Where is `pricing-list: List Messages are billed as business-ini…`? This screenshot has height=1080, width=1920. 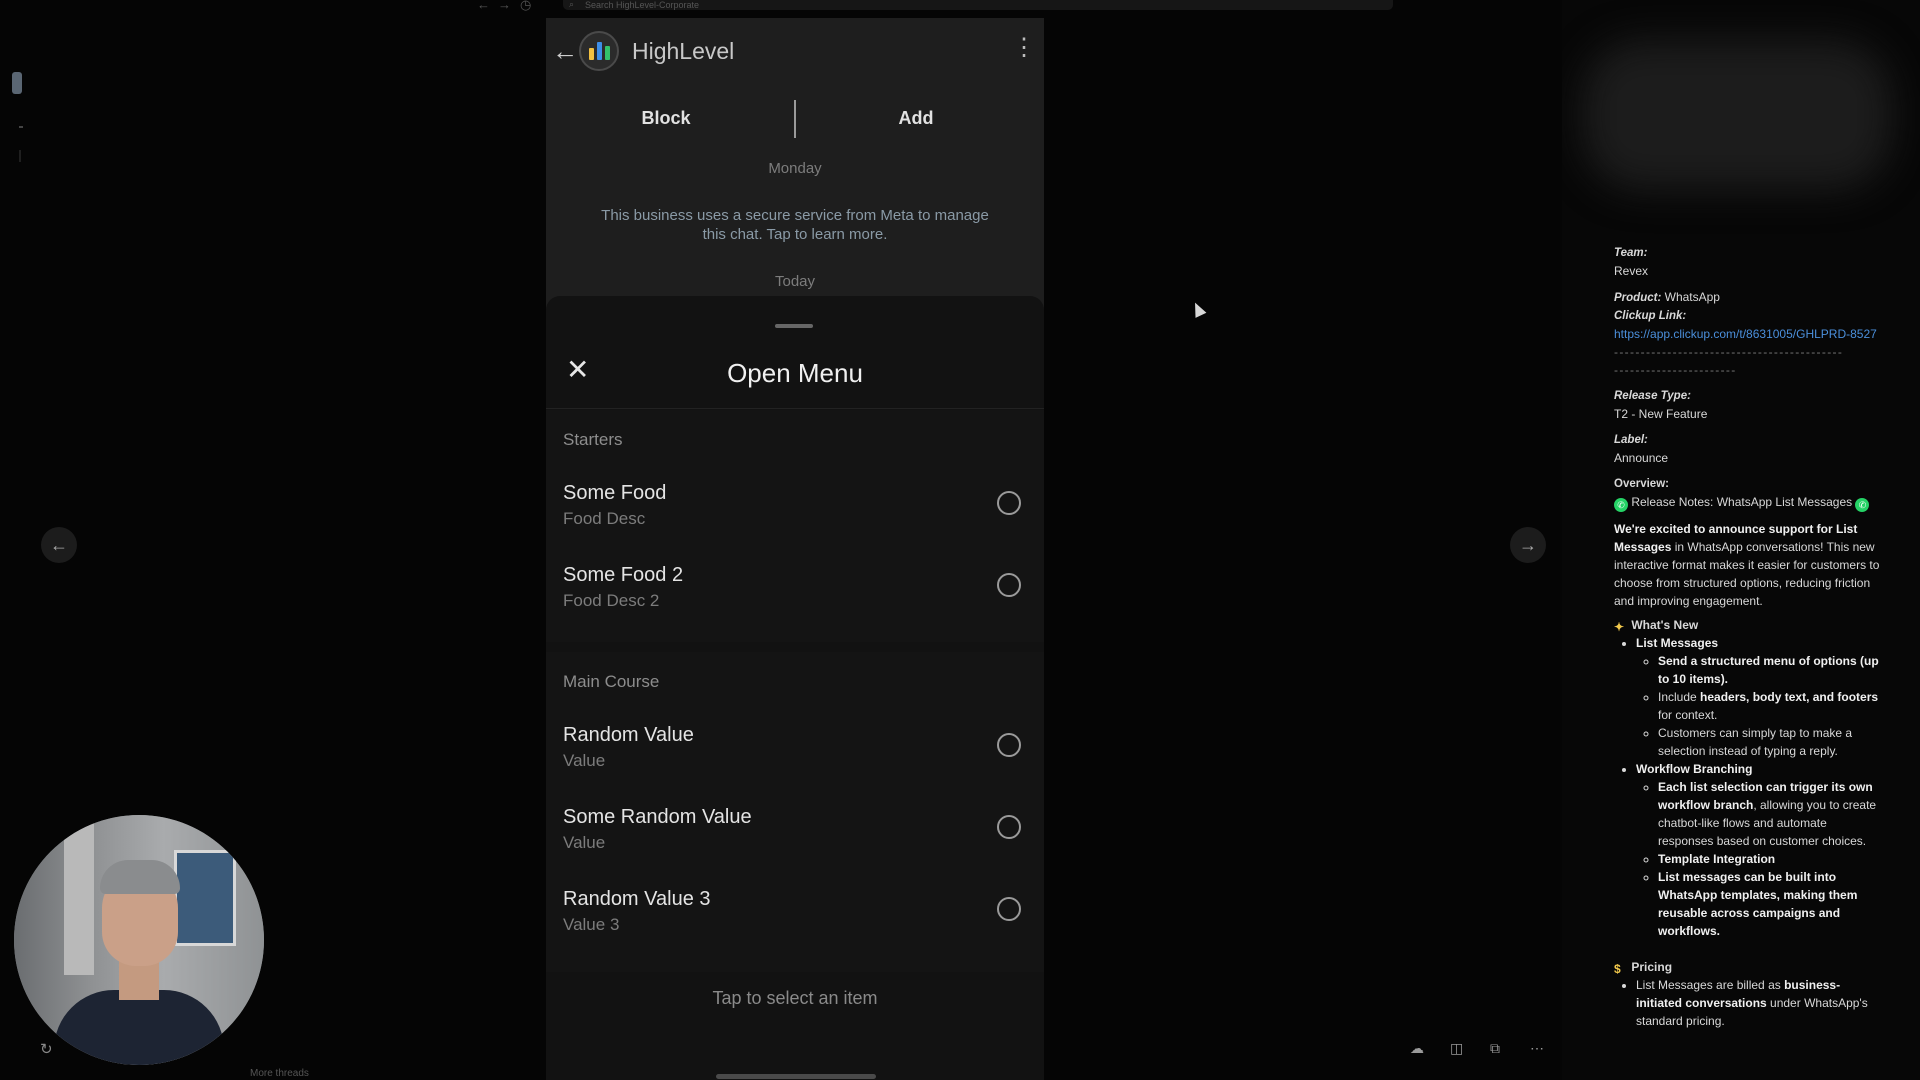 pricing-list: List Messages are billed as business-ini… is located at coordinates (1749, 1003).